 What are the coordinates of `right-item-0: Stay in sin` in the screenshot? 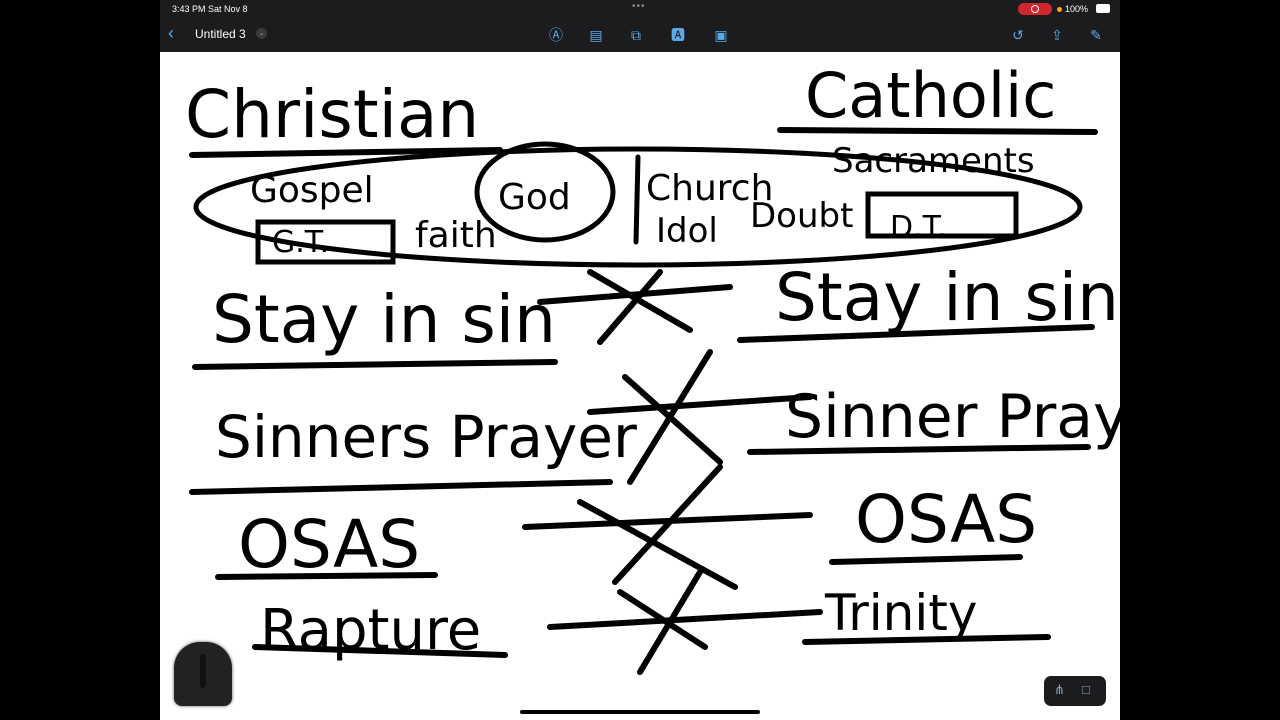 It's located at (947, 297).